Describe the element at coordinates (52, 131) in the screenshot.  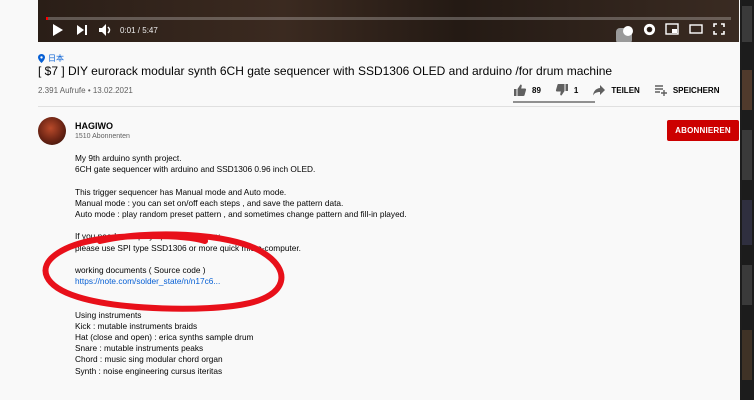
I see `channel-avatar` at that location.